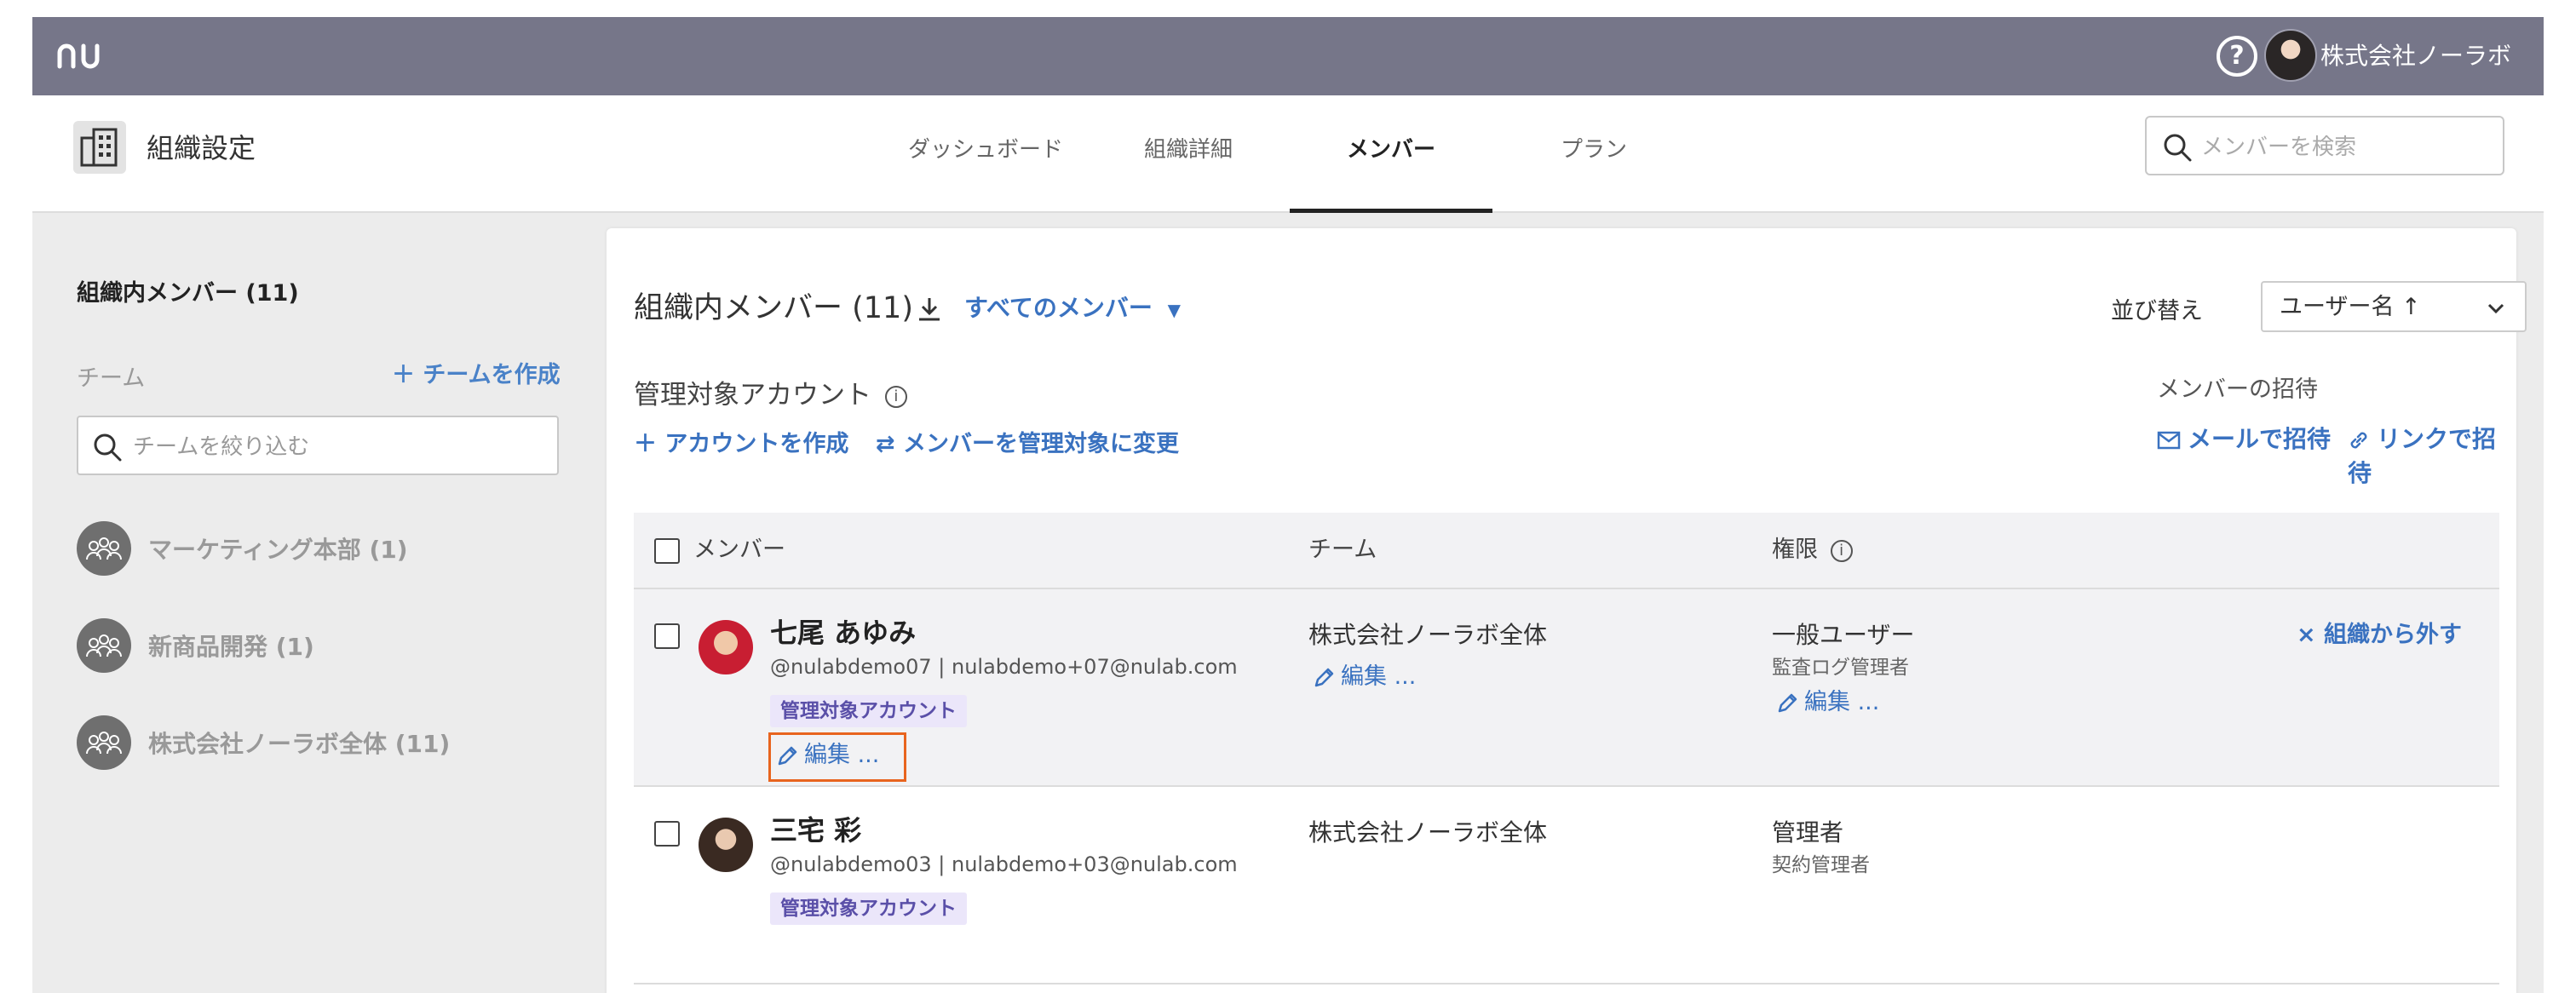  I want to click on member-name: 七尾 あゆみ, so click(843, 633).